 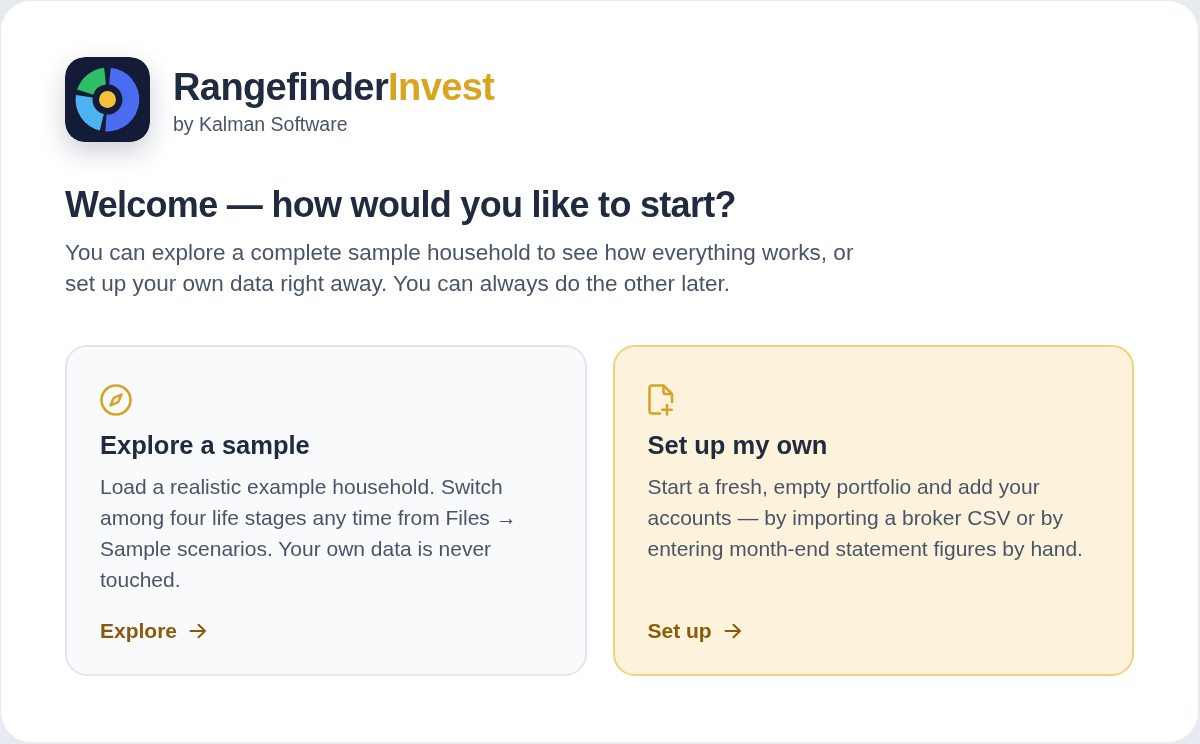 What do you see at coordinates (737, 445) in the screenshot?
I see `card-title: Set up my own` at bounding box center [737, 445].